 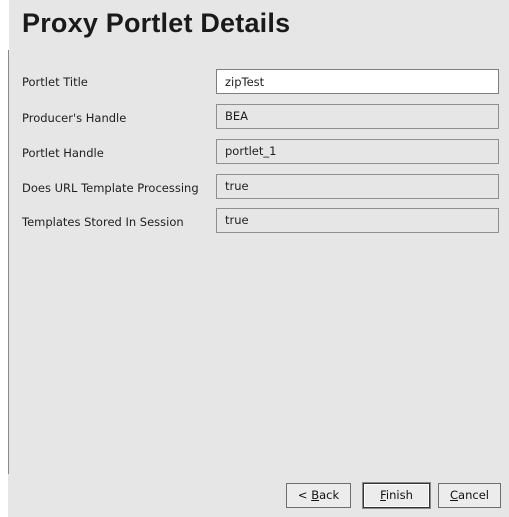 I want to click on finish-button: Finish, so click(x=396, y=495).